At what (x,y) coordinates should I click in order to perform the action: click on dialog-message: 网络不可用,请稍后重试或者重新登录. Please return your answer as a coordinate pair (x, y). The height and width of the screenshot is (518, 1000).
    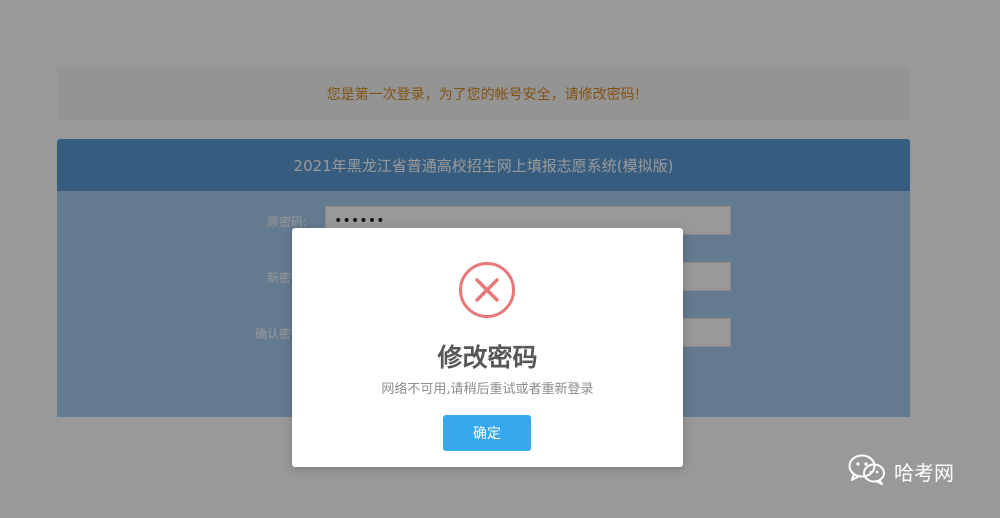
    Looking at the image, I should click on (487, 389).